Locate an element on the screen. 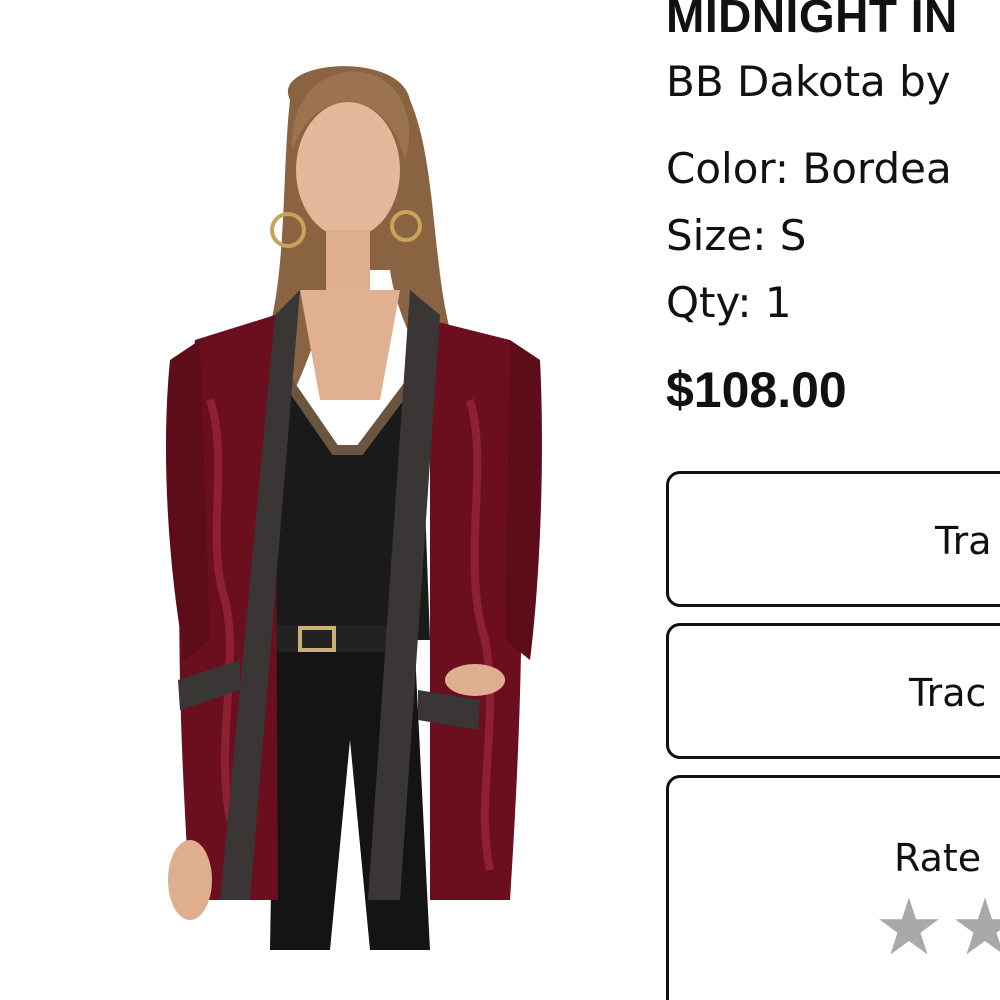 This screenshot has width=1000, height=1000. track-return-button: Trac is located at coordinates (833, 691).